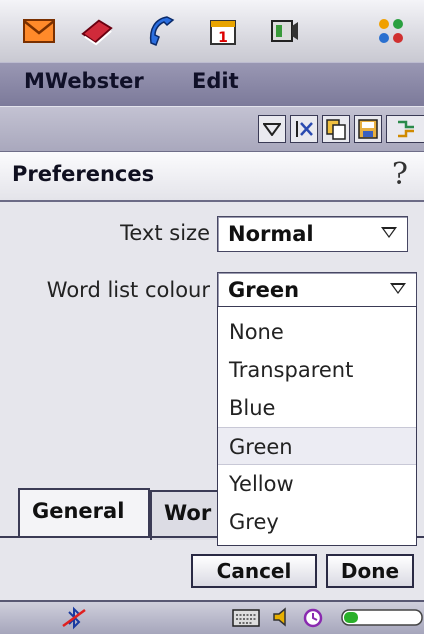 This screenshot has width=424, height=635. Describe the element at coordinates (188, 513) in the screenshot. I see `tab-word-list-label: Wor` at that location.